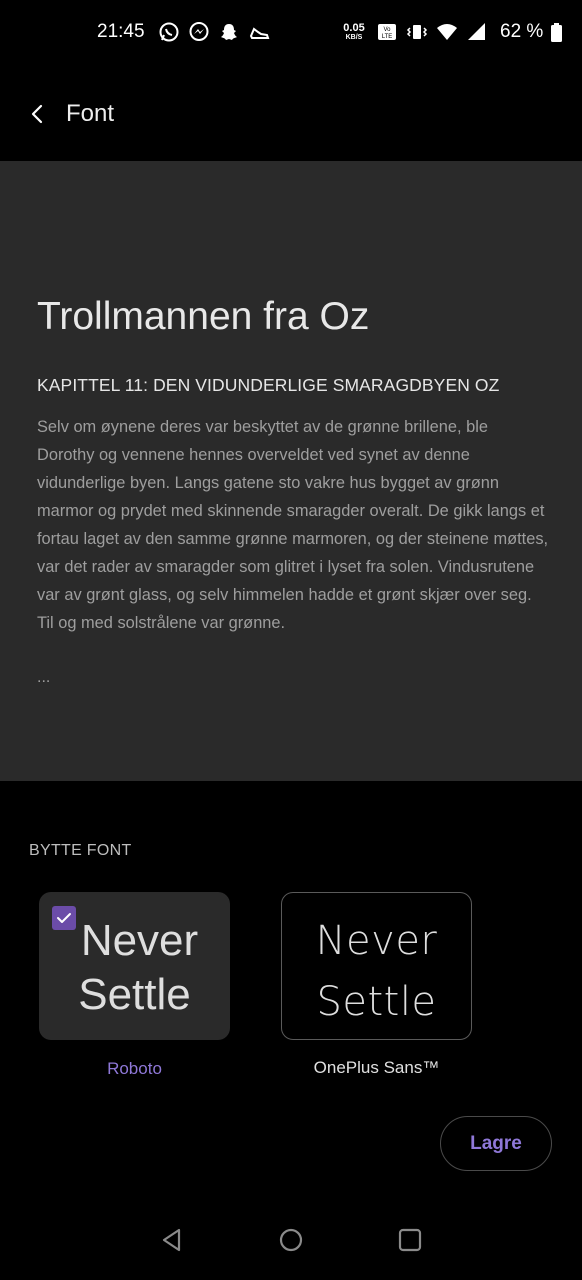 The width and height of the screenshot is (582, 1280). Describe the element at coordinates (90, 113) in the screenshot. I see `page-title: Font` at that location.